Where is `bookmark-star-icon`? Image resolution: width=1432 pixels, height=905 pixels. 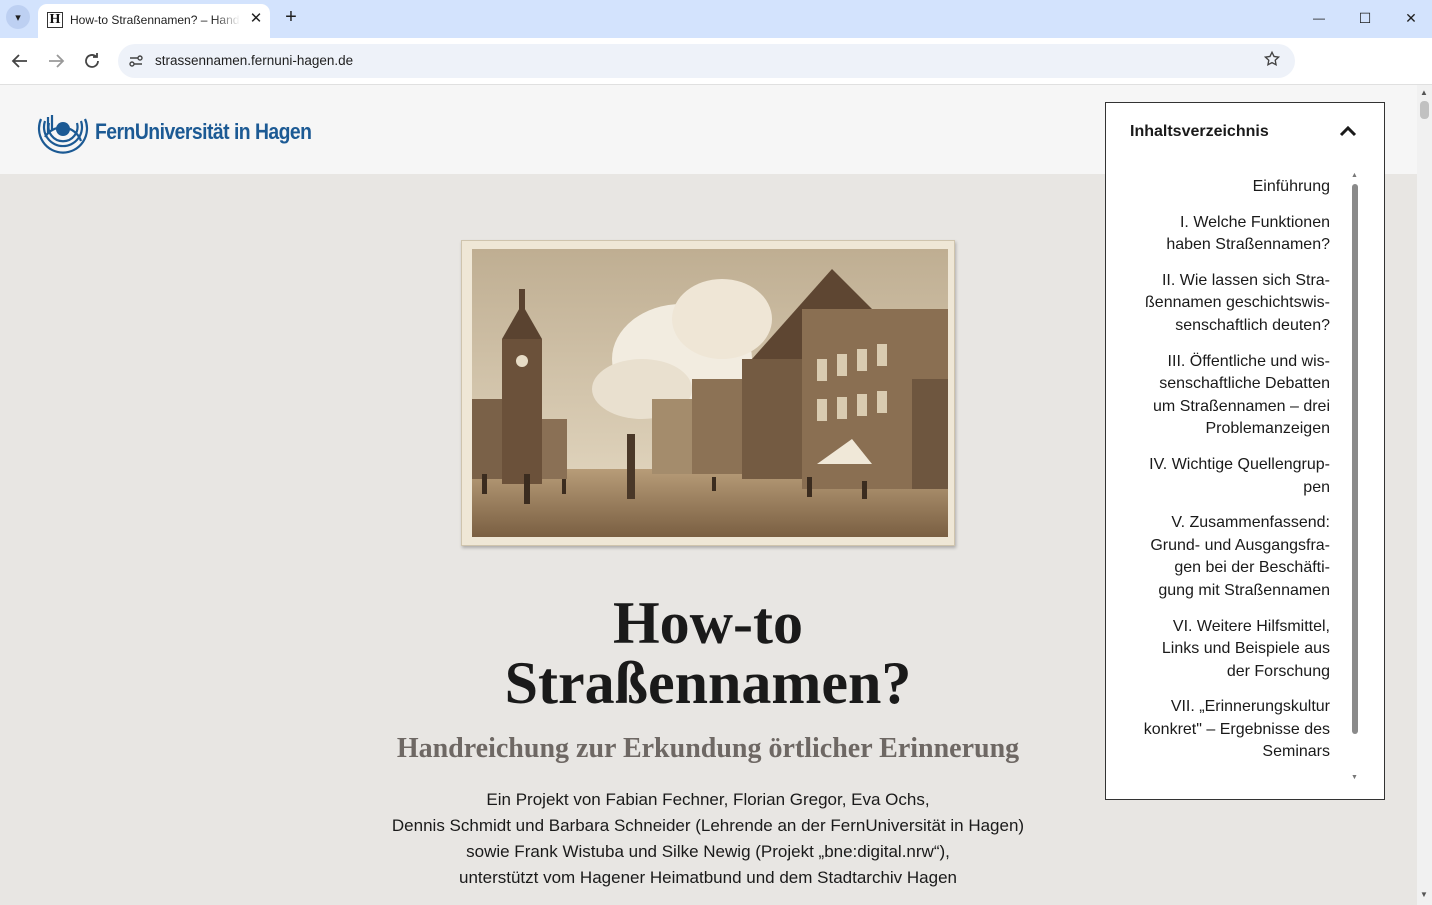 bookmark-star-icon is located at coordinates (1272, 61).